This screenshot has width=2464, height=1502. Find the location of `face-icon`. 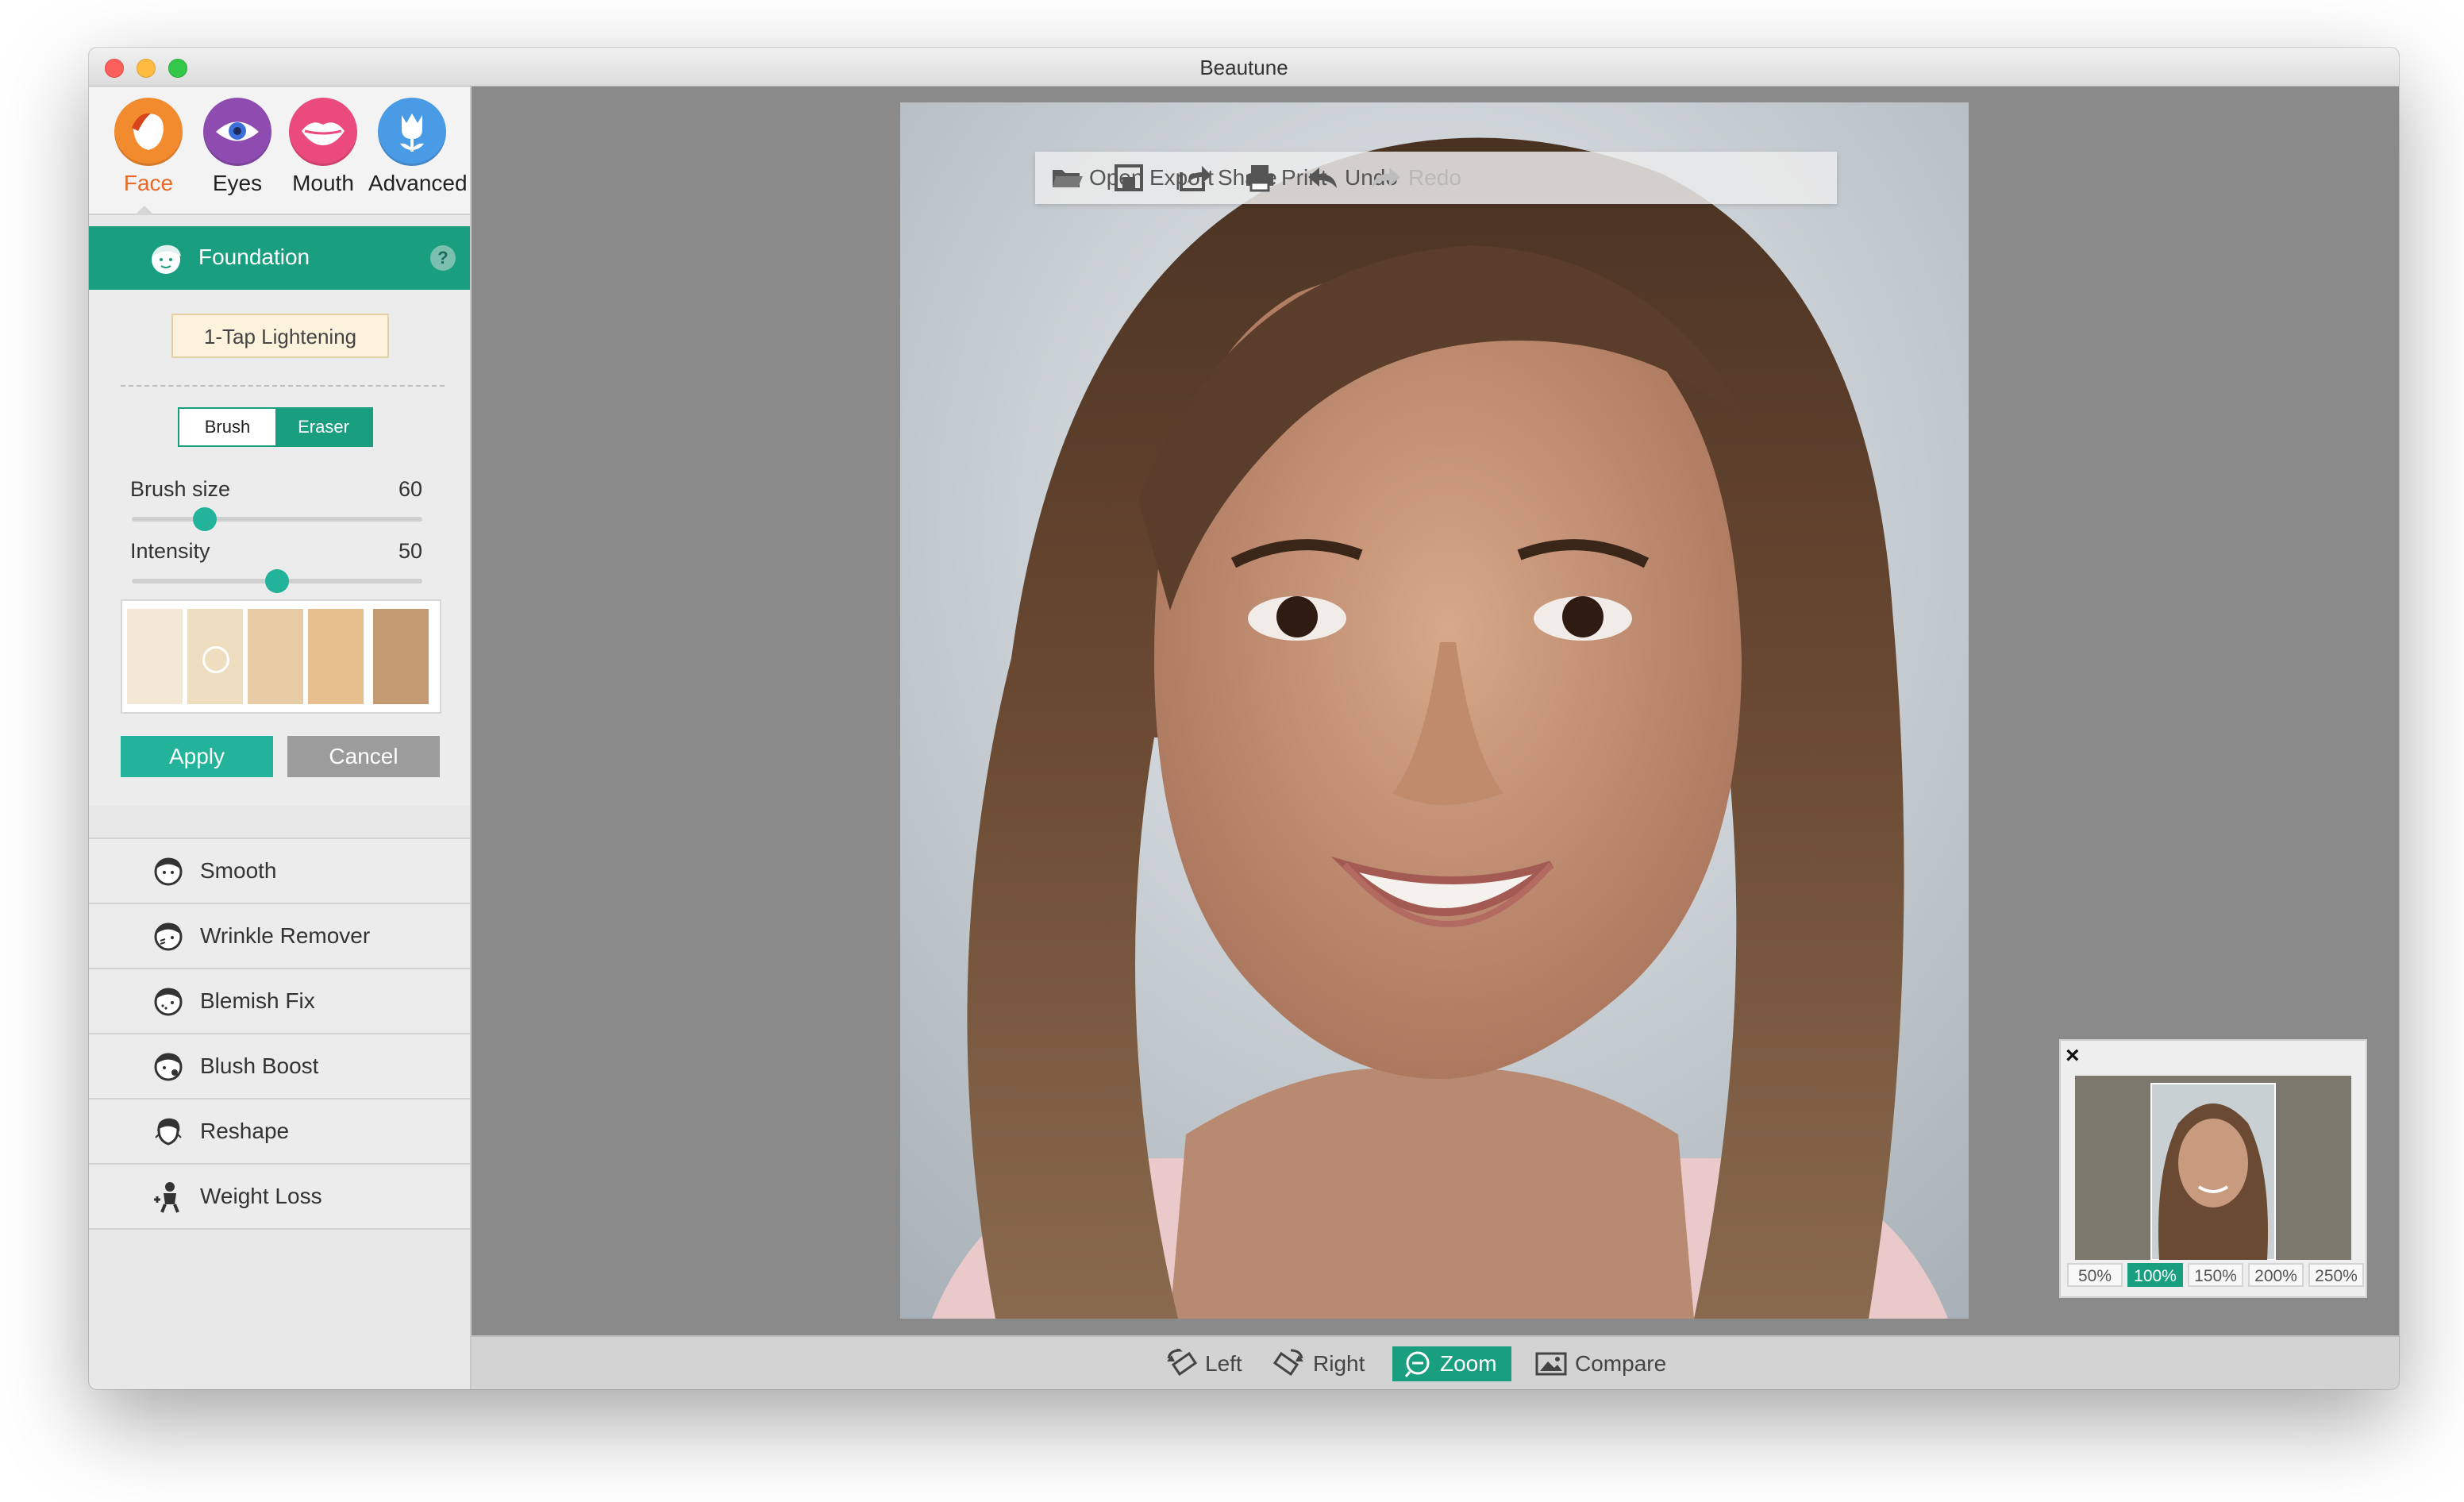

face-icon is located at coordinates (148, 132).